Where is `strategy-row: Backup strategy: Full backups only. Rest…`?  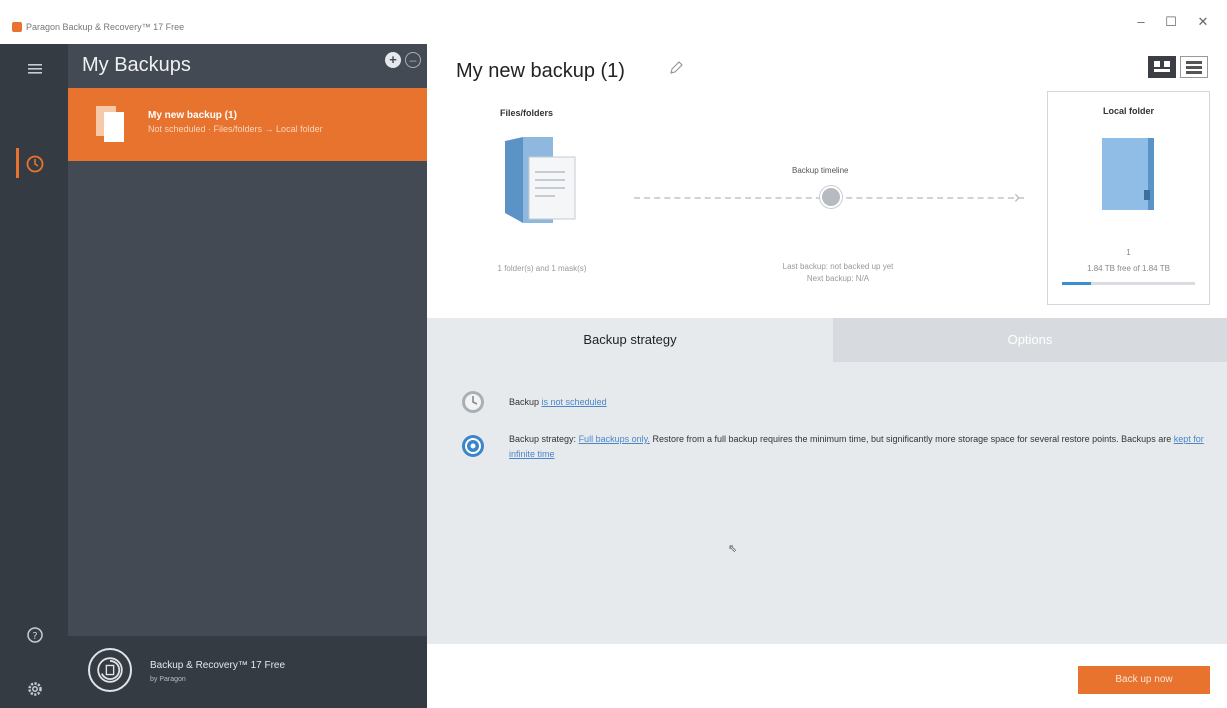 strategy-row: Backup strategy: Full backups only. Rest… is located at coordinates (859, 447).